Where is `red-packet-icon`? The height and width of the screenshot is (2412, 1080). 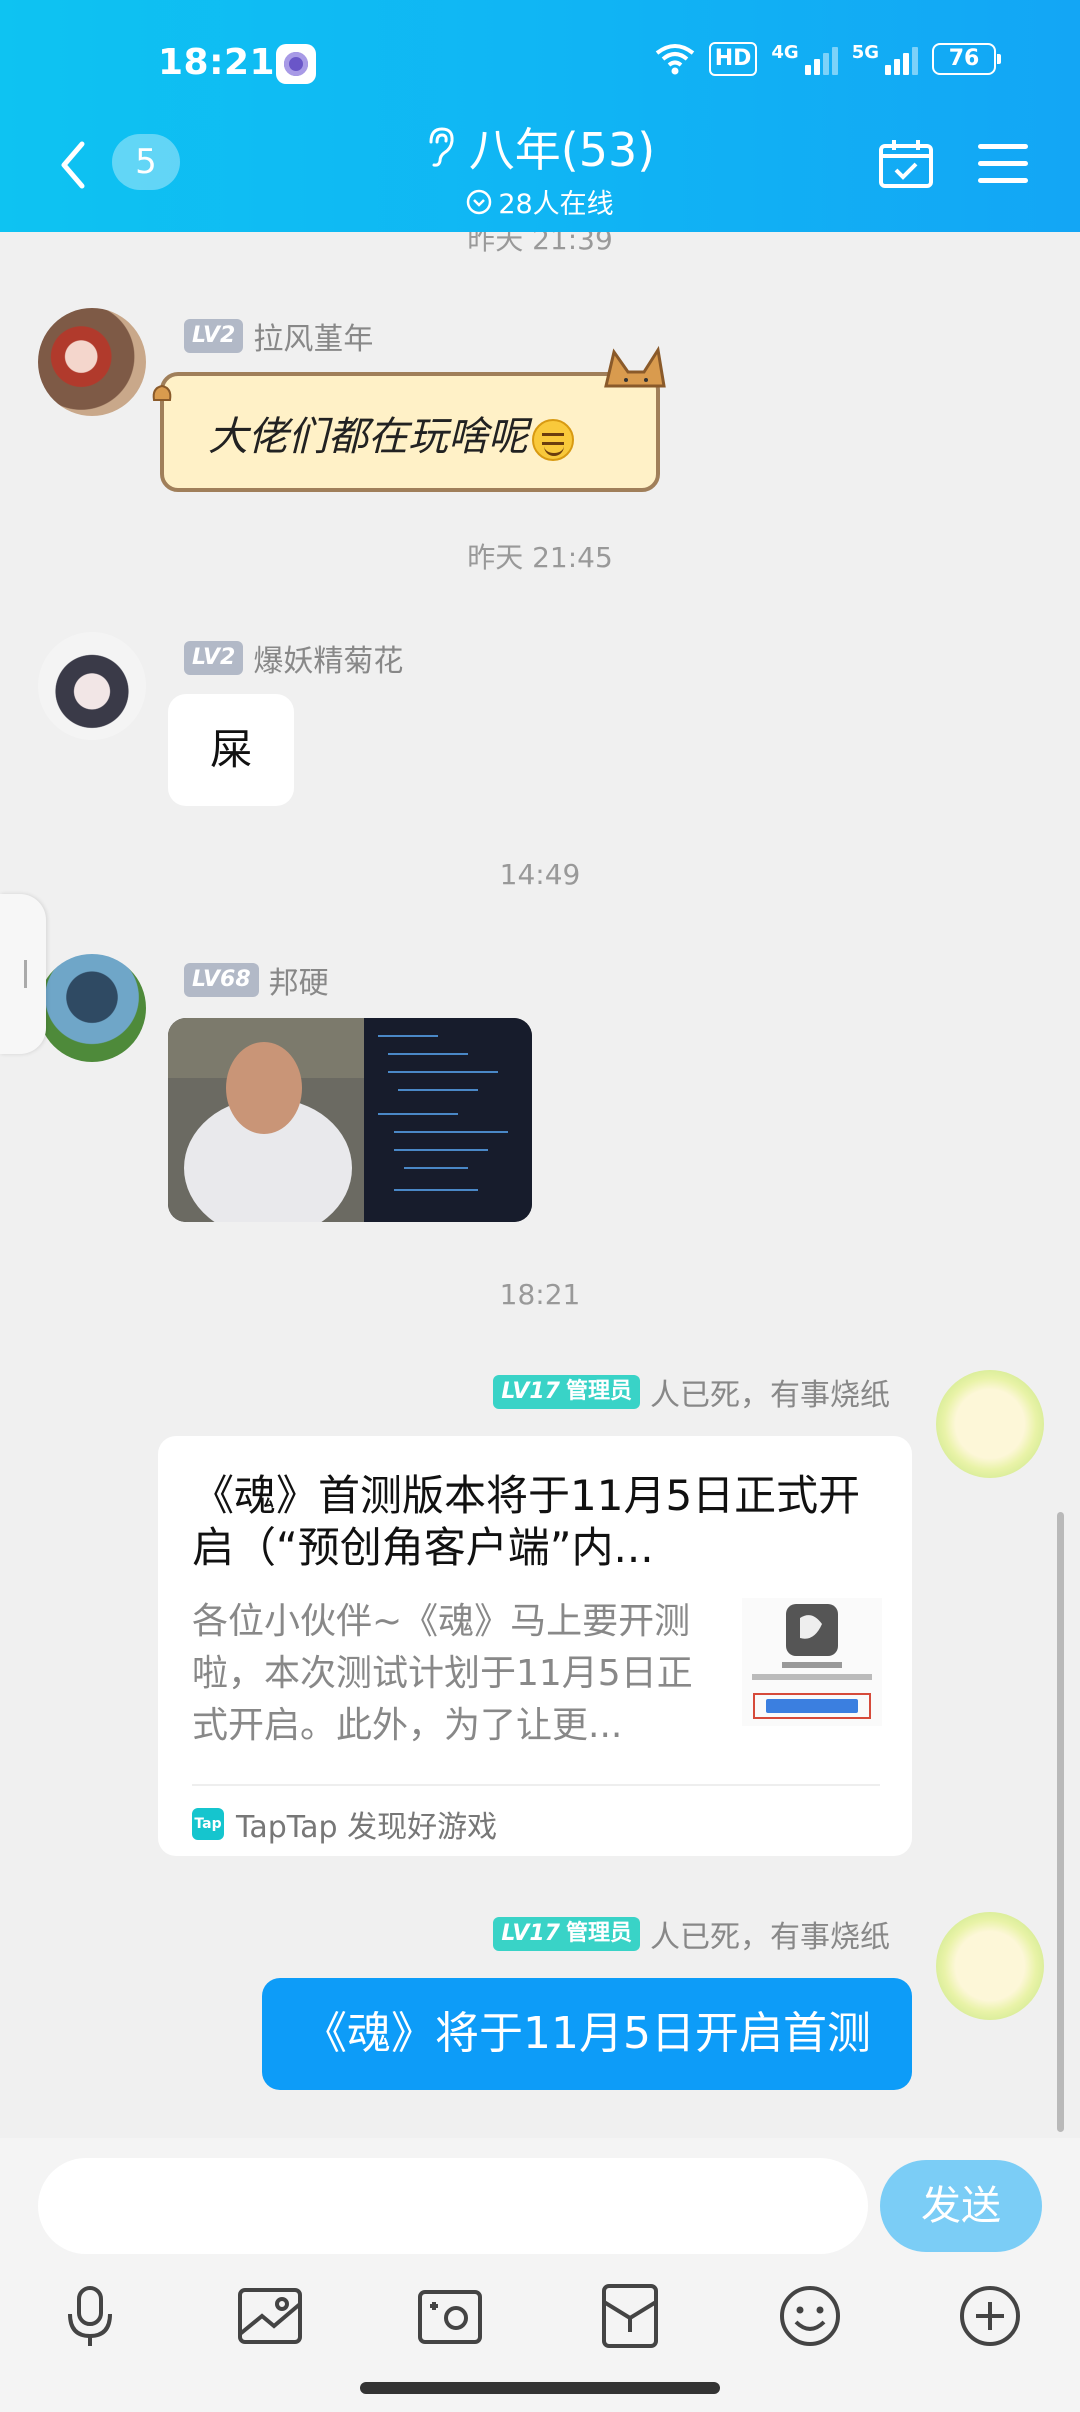 red-packet-icon is located at coordinates (630, 2316).